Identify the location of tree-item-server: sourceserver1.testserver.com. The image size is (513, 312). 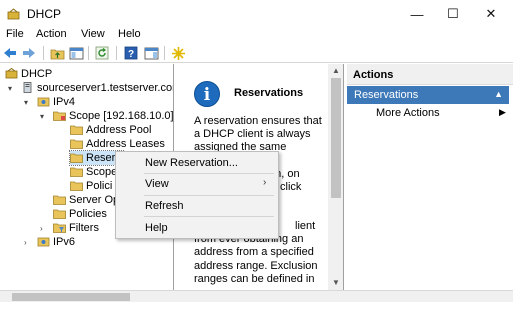
(97, 88).